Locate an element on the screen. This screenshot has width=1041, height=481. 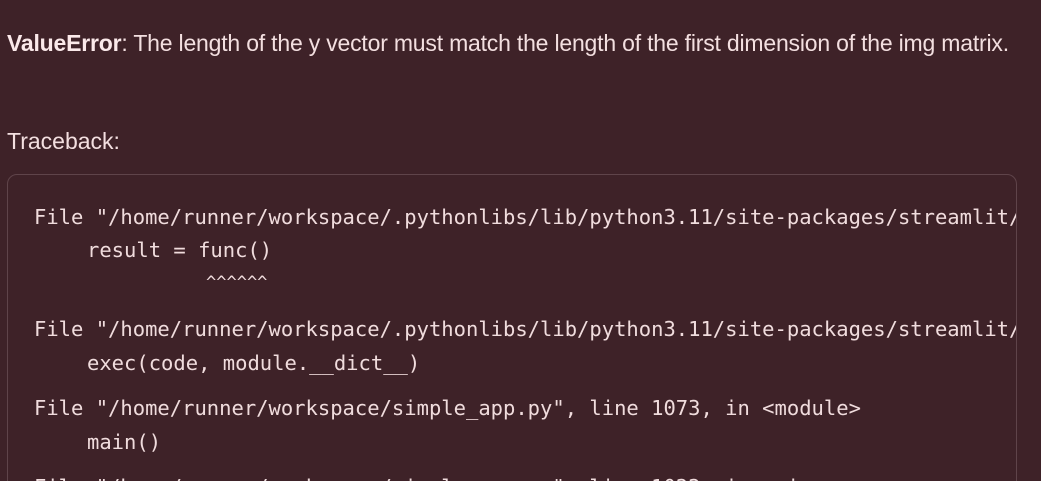
traceback-code-line: main() is located at coordinates (124, 442).